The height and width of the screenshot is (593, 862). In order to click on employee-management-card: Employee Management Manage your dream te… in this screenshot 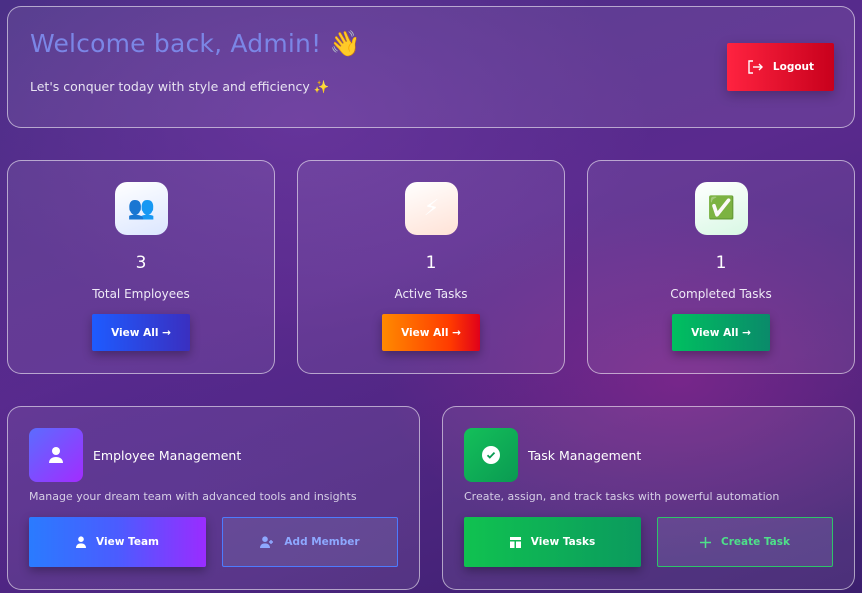, I will do `click(213, 498)`.